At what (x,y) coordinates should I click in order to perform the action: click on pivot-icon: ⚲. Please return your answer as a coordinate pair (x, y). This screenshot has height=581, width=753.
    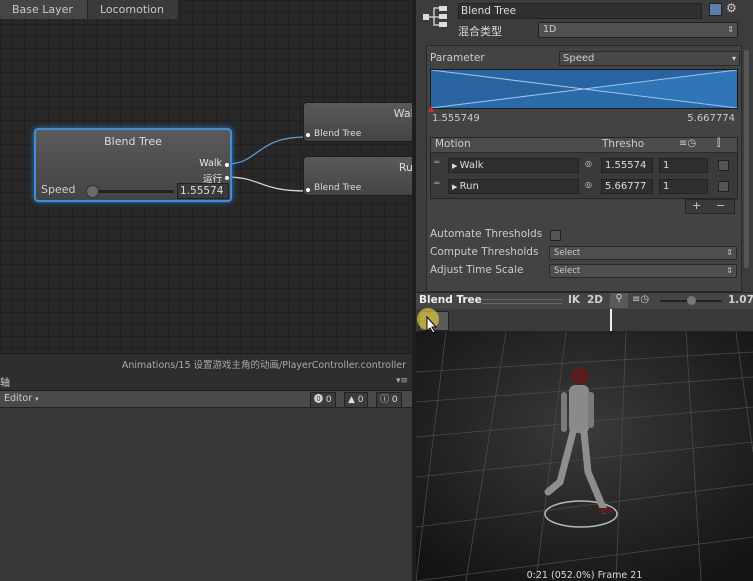
    Looking at the image, I should click on (619, 300).